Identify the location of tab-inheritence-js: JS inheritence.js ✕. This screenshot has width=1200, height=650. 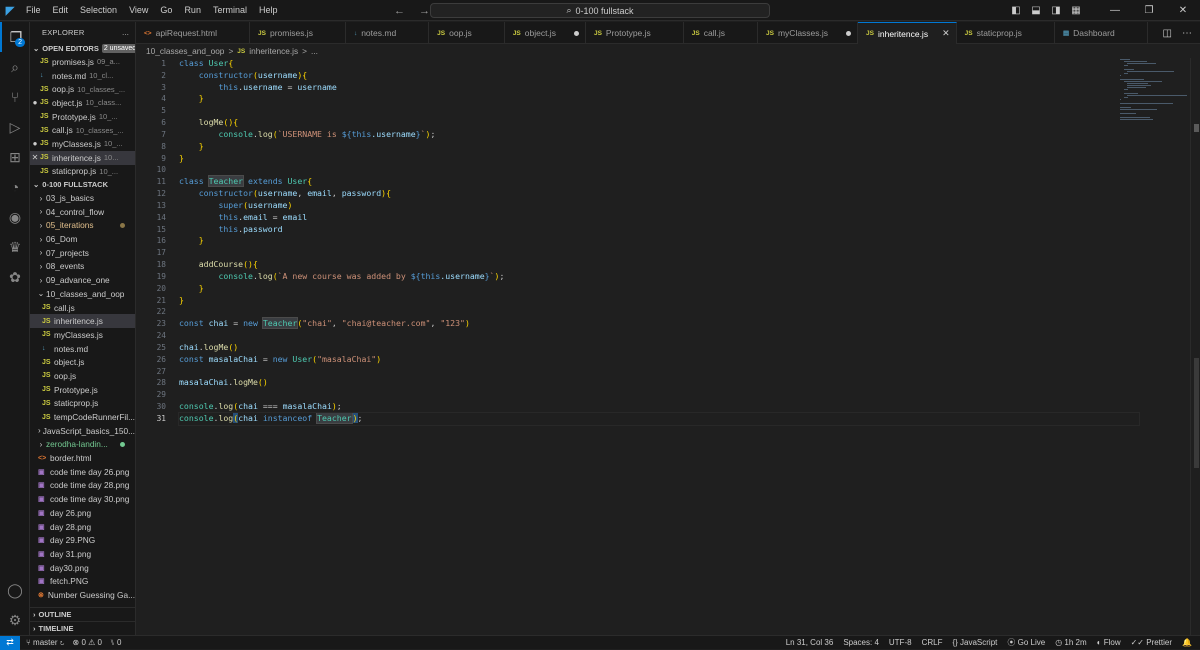
(907, 33).